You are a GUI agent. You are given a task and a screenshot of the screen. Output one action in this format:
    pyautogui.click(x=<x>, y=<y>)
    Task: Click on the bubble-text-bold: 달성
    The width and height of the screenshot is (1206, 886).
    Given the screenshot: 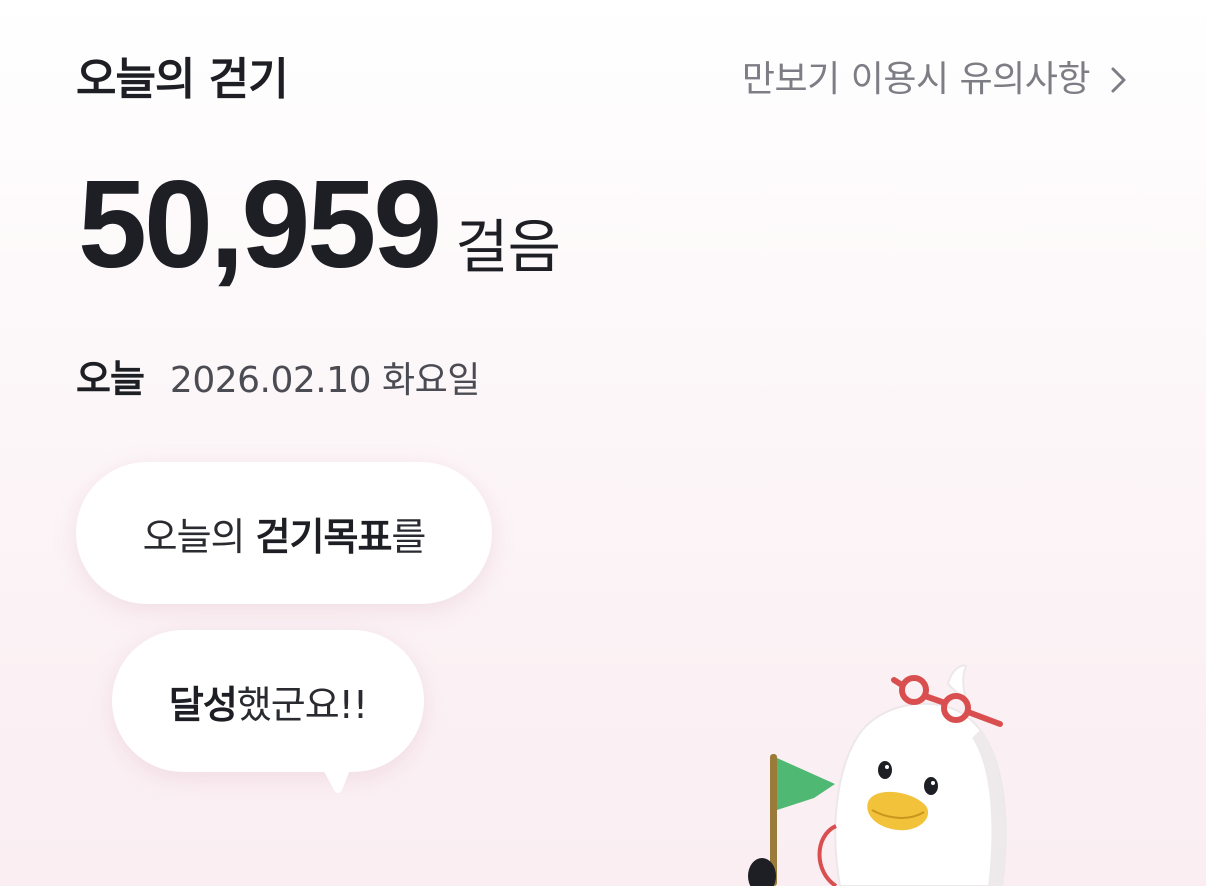 What is the action you would take?
    pyautogui.click(x=203, y=704)
    